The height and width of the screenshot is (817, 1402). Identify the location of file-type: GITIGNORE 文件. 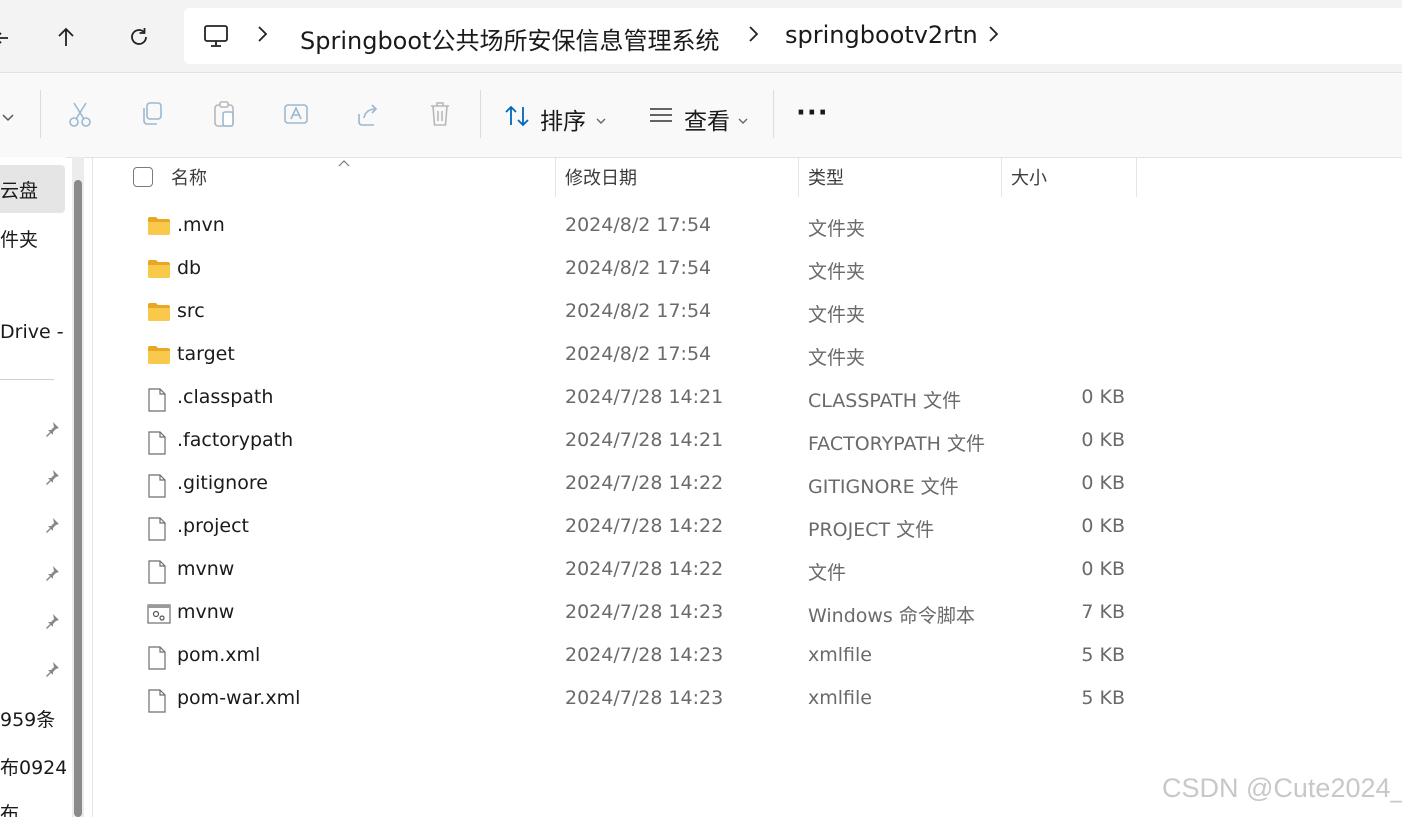
(883, 487).